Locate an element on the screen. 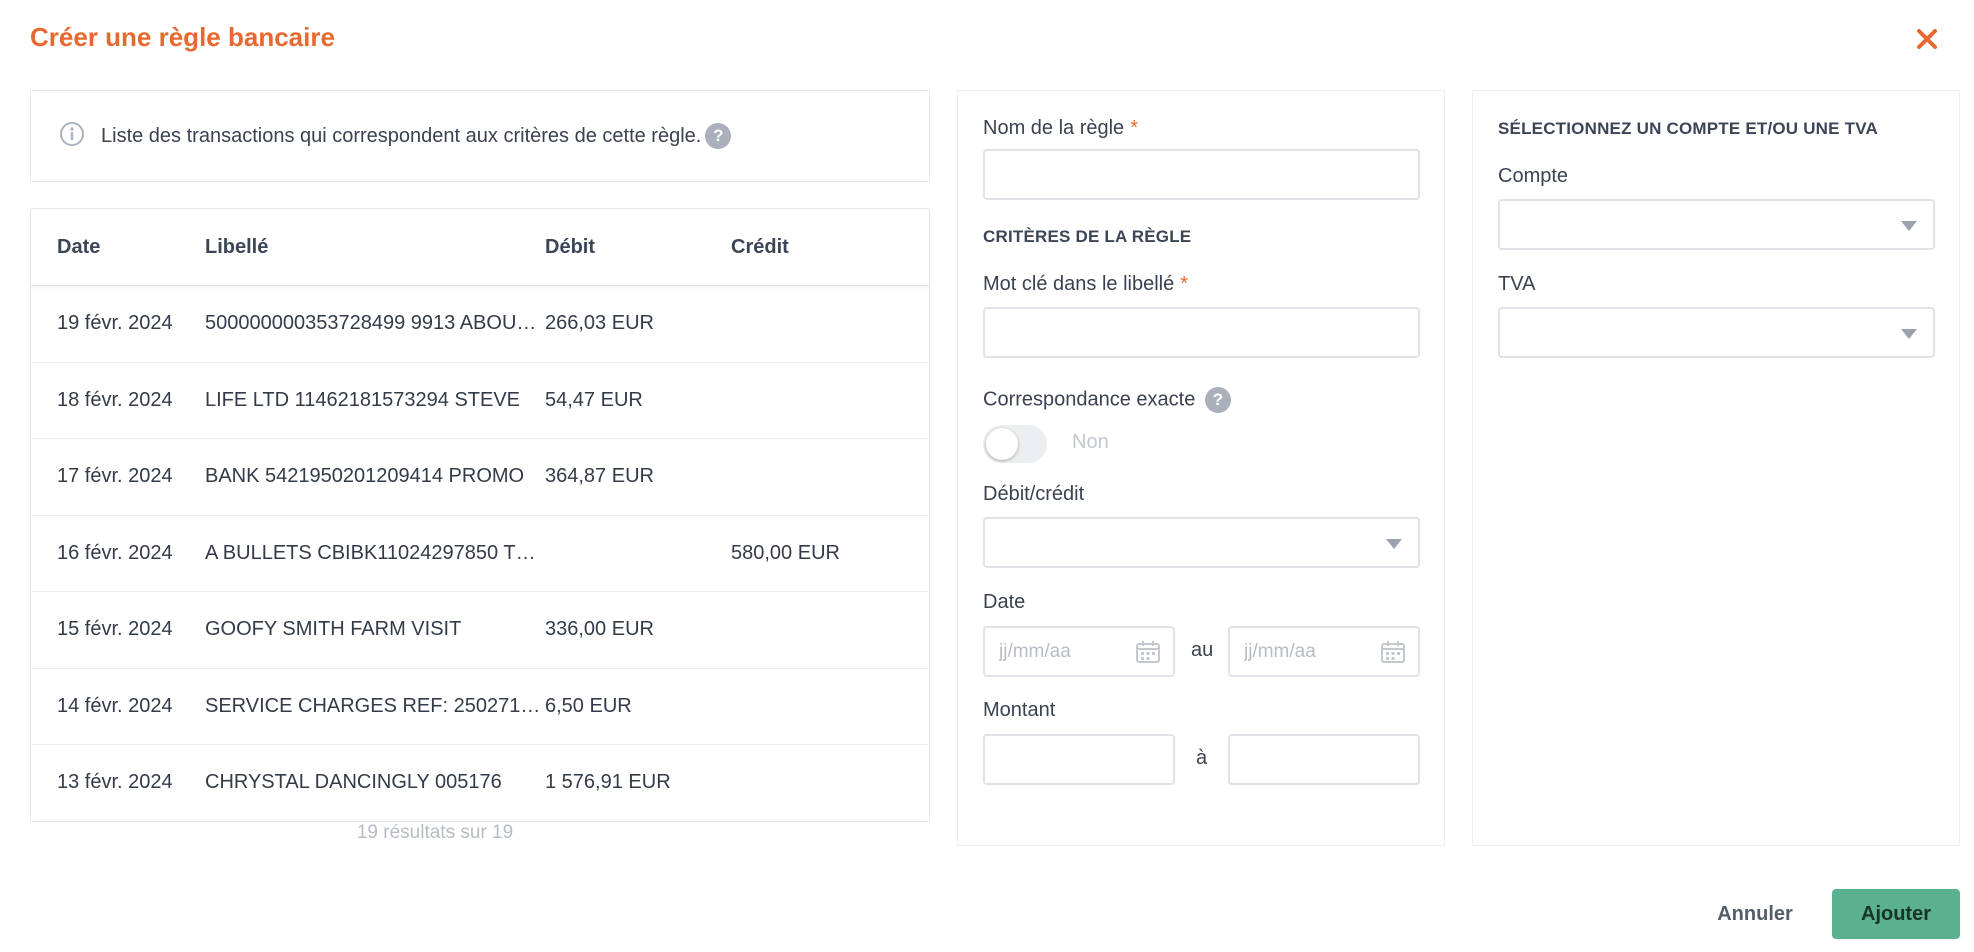 The width and height of the screenshot is (1974, 952). rule-name-field is located at coordinates (1201, 174).